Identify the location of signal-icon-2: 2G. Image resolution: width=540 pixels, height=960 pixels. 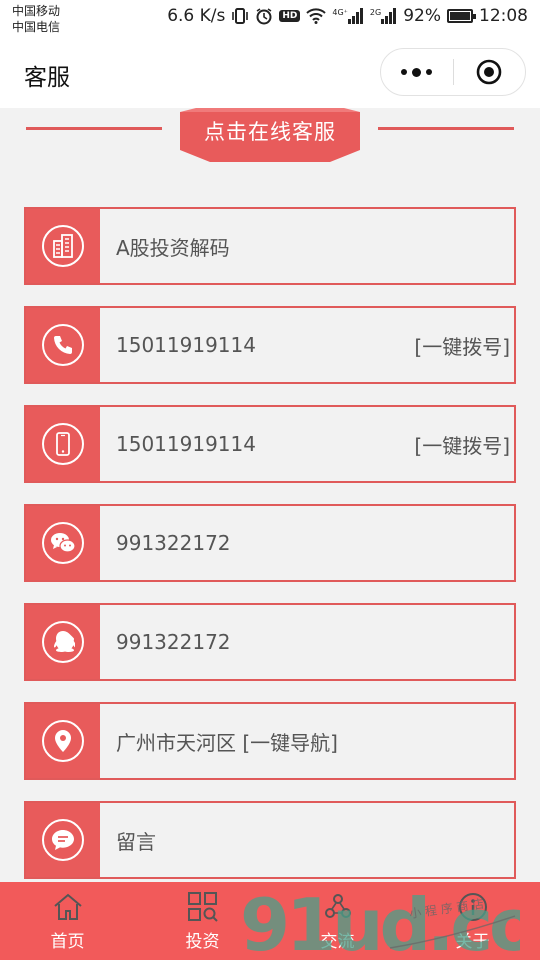
(383, 16).